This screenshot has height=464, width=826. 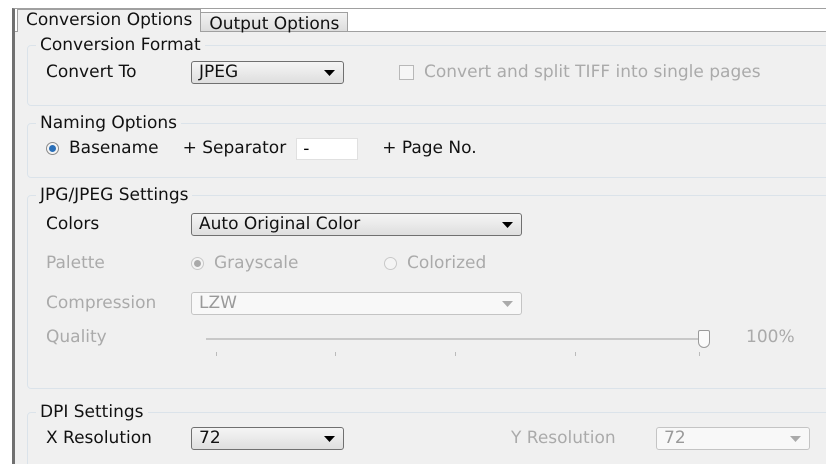 What do you see at coordinates (446, 264) in the screenshot?
I see `radio-label: Colorized` at bounding box center [446, 264].